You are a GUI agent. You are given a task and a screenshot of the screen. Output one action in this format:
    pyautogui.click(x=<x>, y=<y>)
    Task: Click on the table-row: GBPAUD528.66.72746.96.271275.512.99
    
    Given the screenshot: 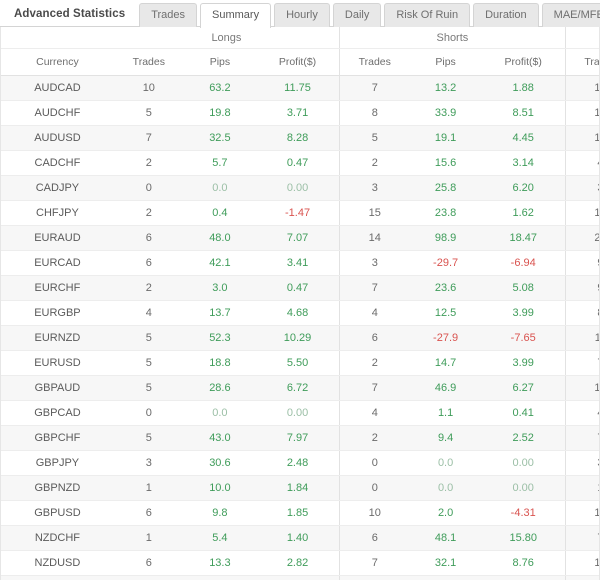 What is the action you would take?
    pyautogui.click(x=300, y=388)
    